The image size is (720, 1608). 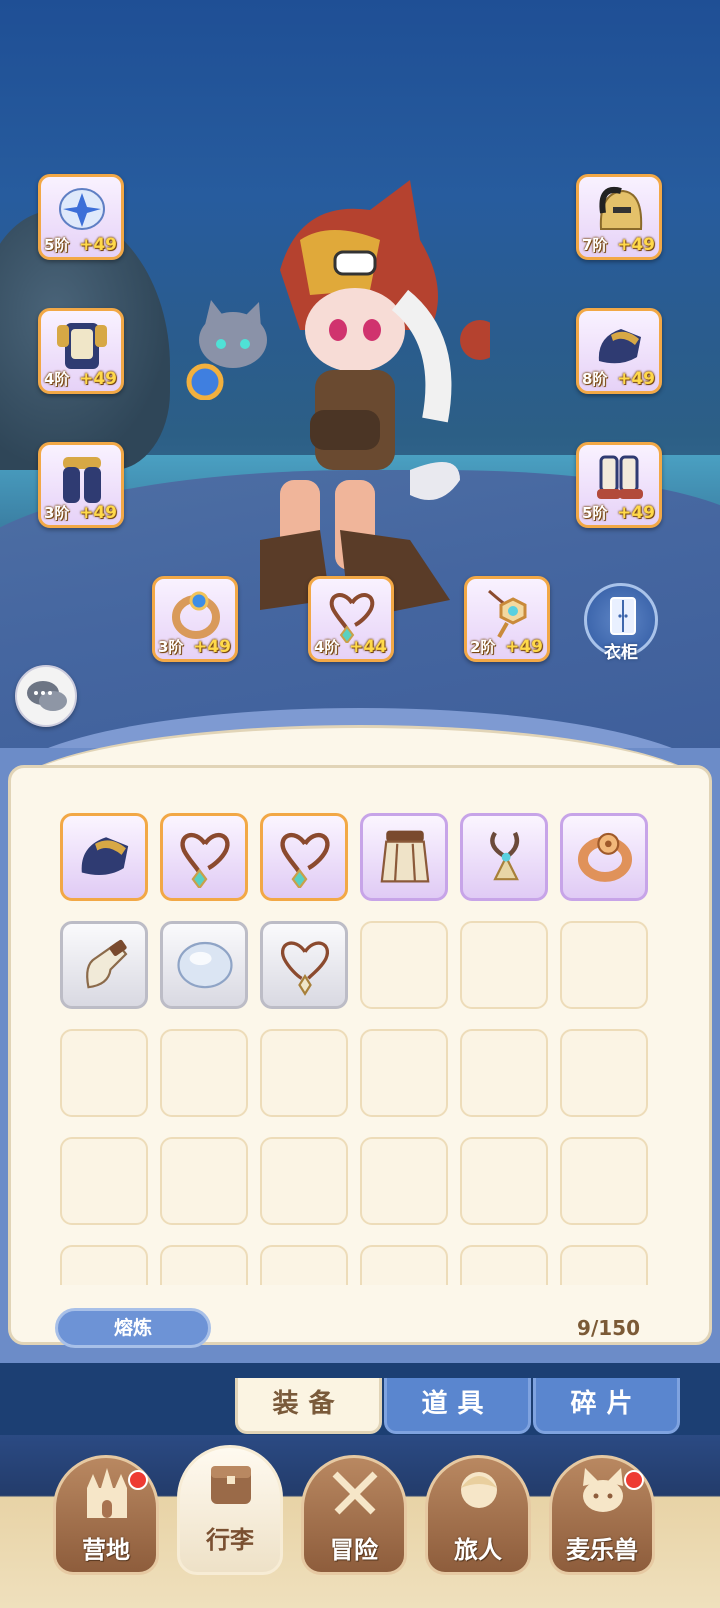 What do you see at coordinates (368, 647) in the screenshot?
I see `equip-plus: +44` at bounding box center [368, 647].